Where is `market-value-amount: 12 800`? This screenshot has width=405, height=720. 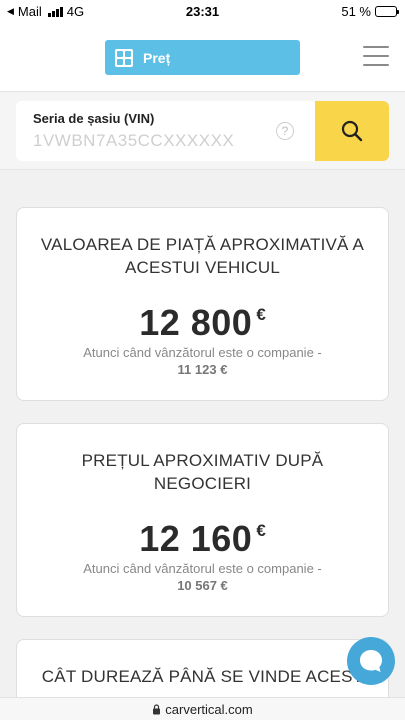 market-value-amount: 12 800 is located at coordinates (196, 322).